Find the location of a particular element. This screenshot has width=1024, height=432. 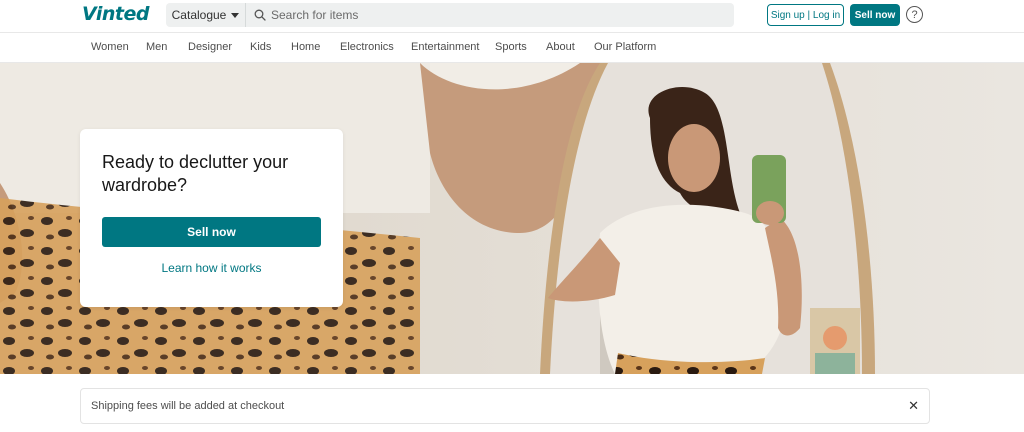

catalogue-label: Catalogue is located at coordinates (199, 15).